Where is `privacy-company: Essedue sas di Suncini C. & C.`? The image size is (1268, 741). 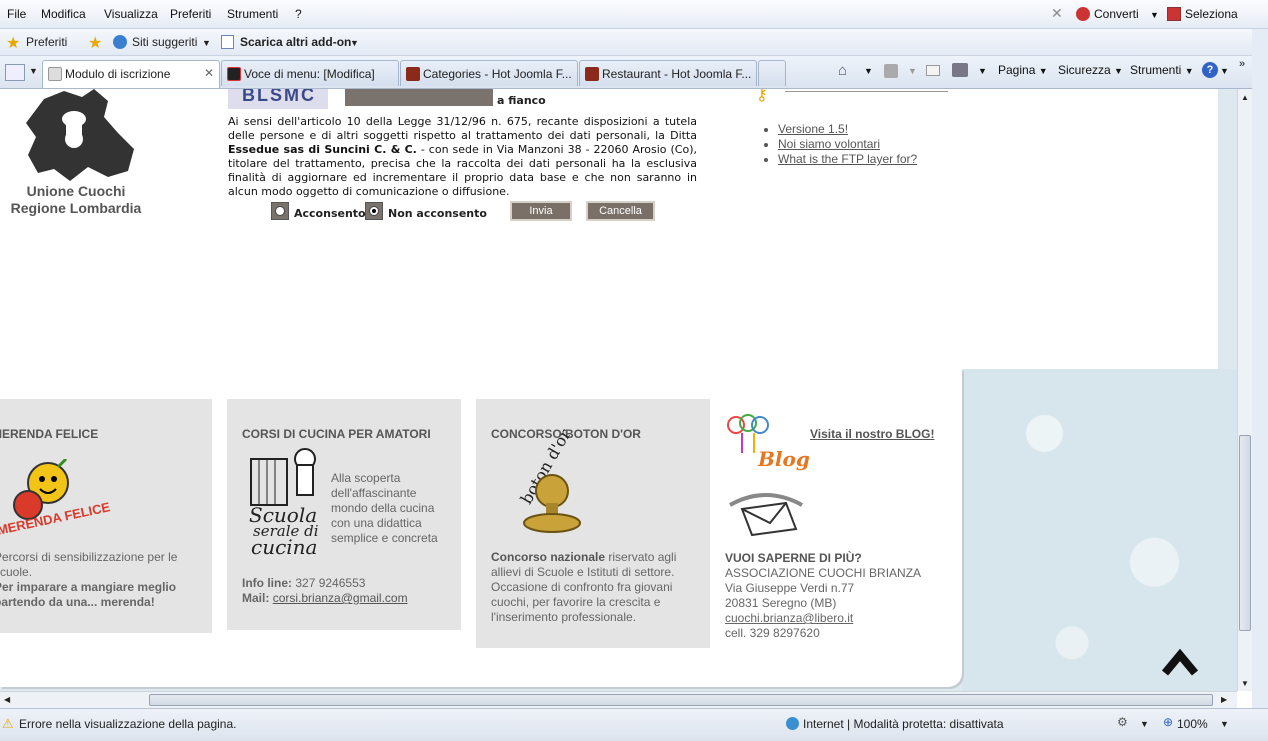 privacy-company: Essedue sas di Suncini C. & C. is located at coordinates (322, 149).